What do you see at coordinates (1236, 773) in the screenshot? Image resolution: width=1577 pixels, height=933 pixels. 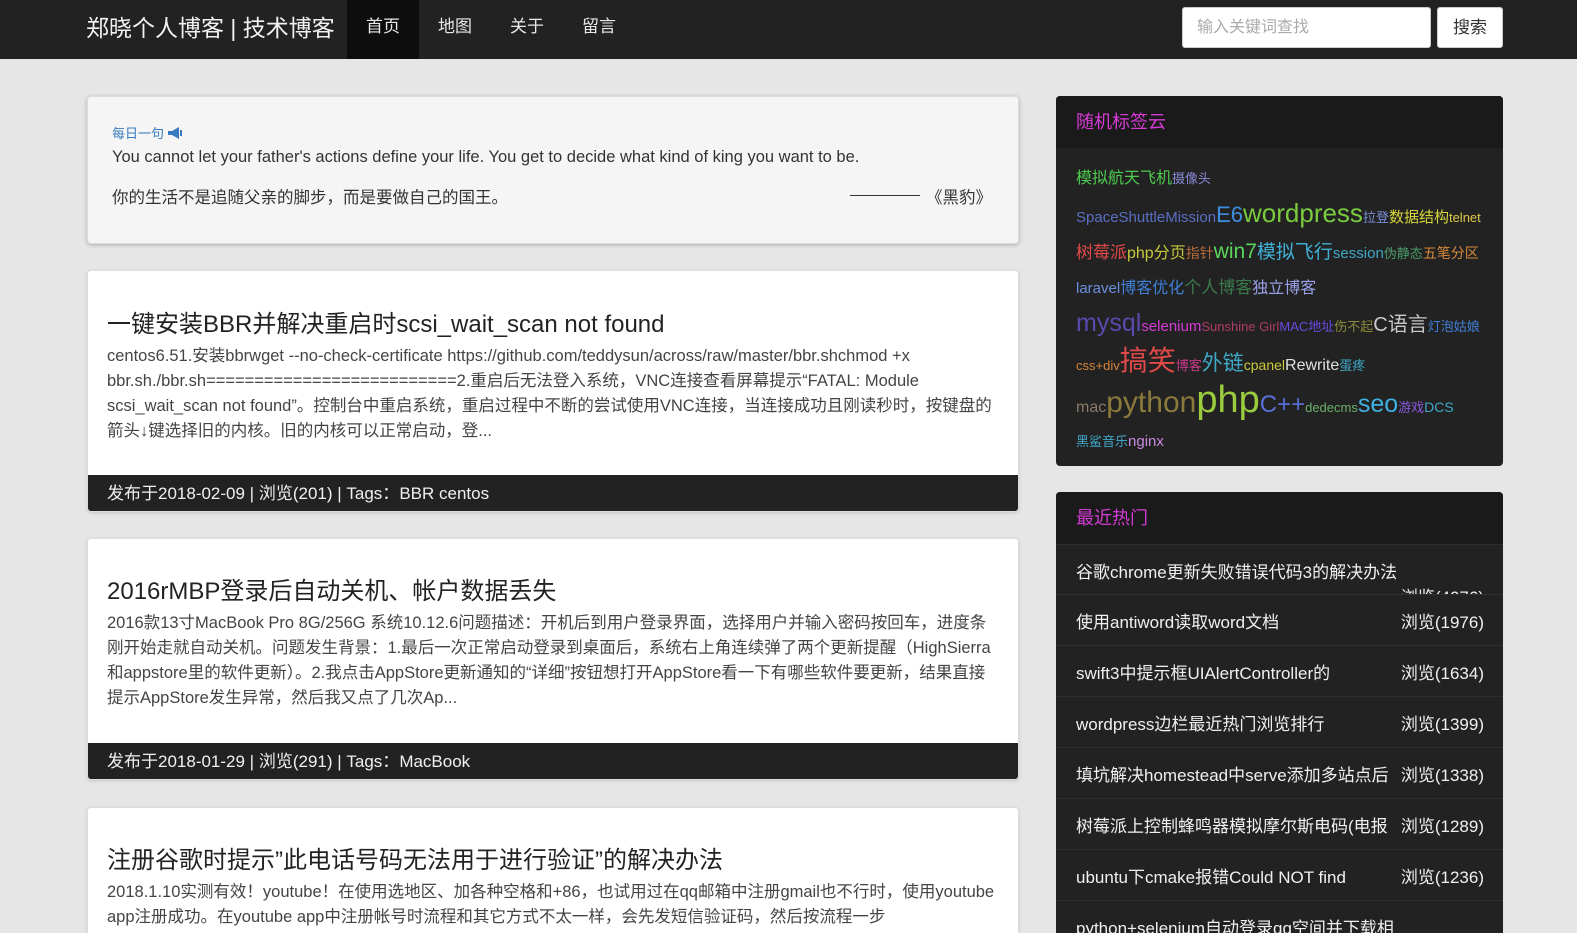 I see `hot-post-title: 填坑解决homestead中serve添加多站点后` at bounding box center [1236, 773].